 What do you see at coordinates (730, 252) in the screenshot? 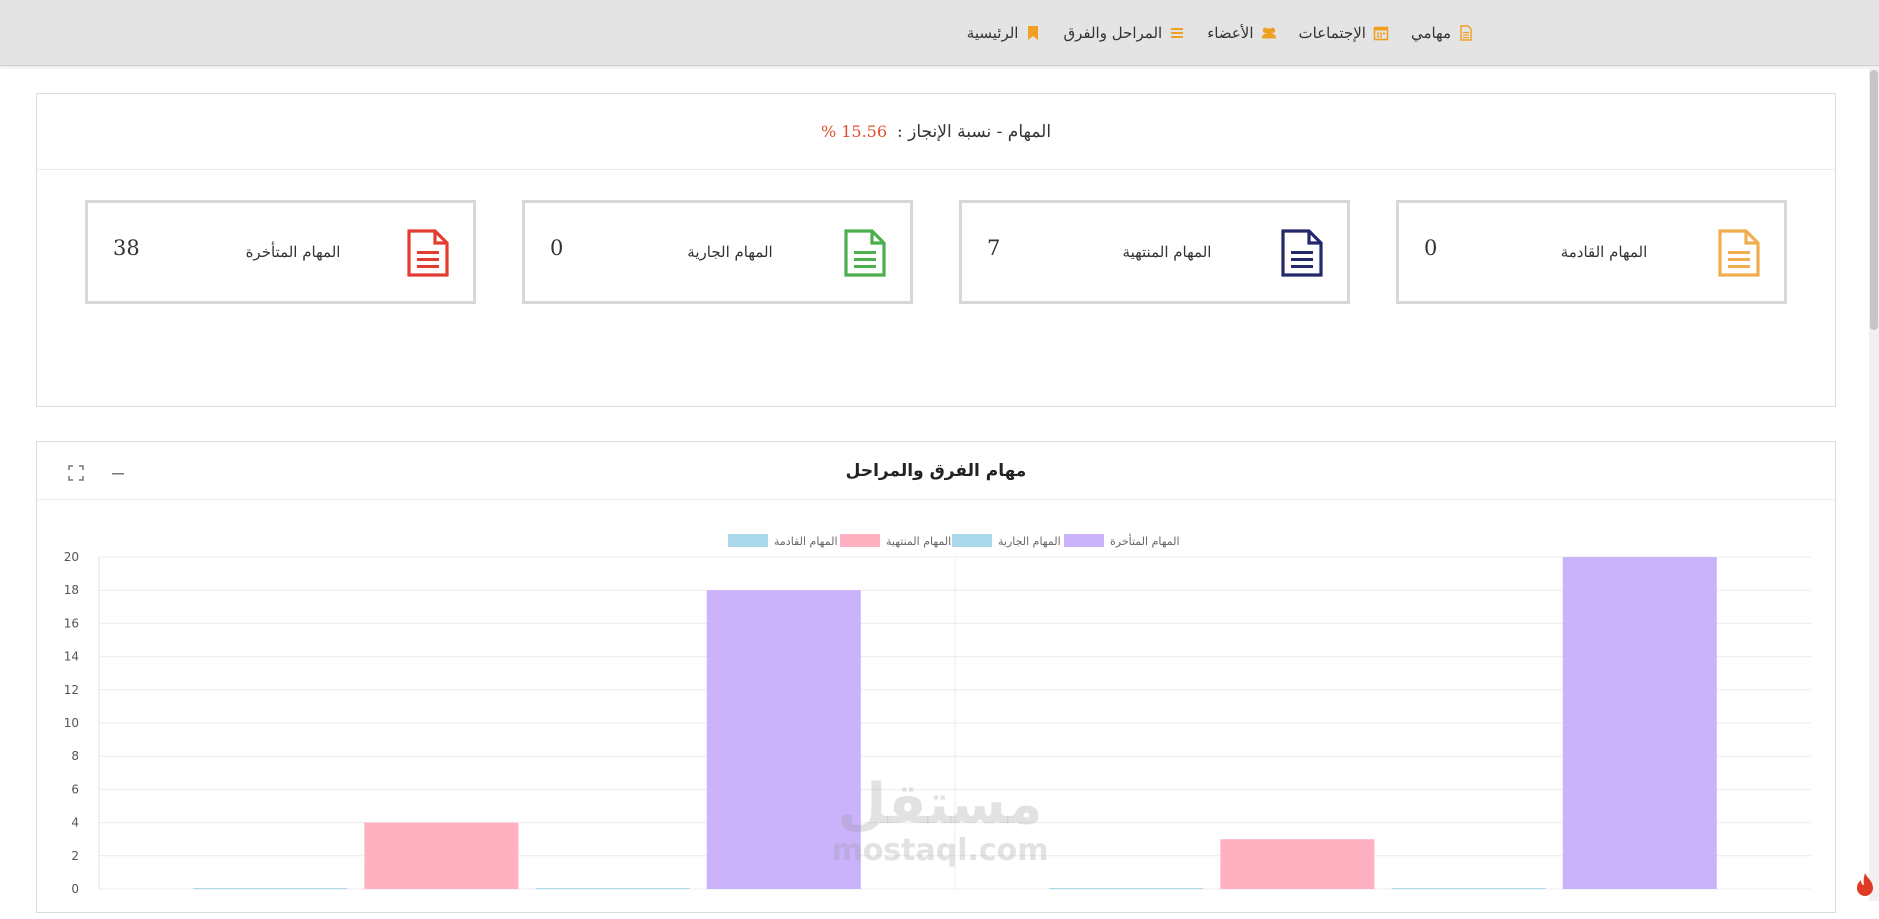
I see `card-label: المهام الجارية` at bounding box center [730, 252].